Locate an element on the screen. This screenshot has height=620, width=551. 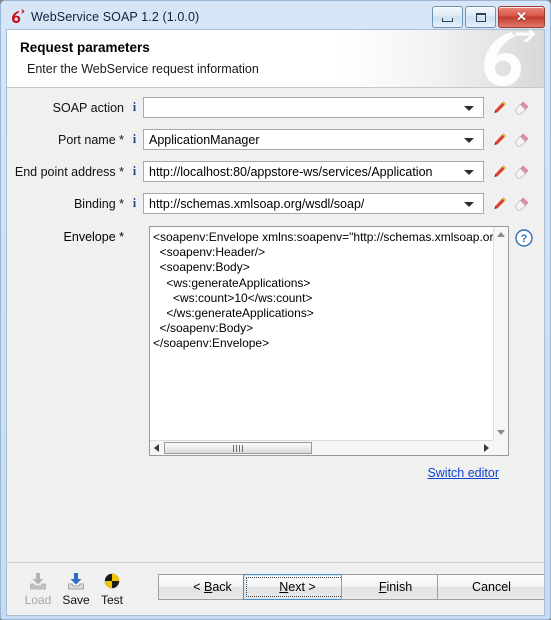
load-tray-icon is located at coordinates (38, 581).